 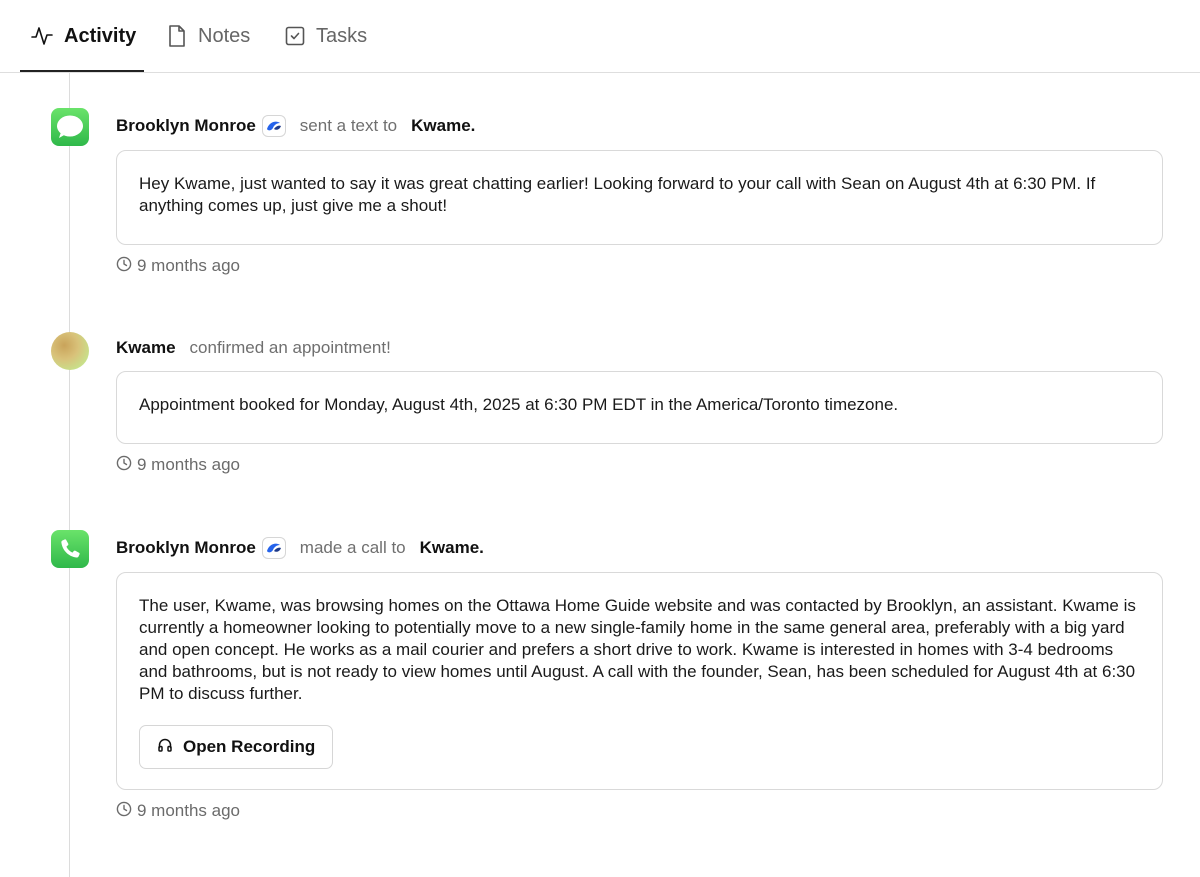 What do you see at coordinates (165, 747) in the screenshot?
I see `headphones-icon` at bounding box center [165, 747].